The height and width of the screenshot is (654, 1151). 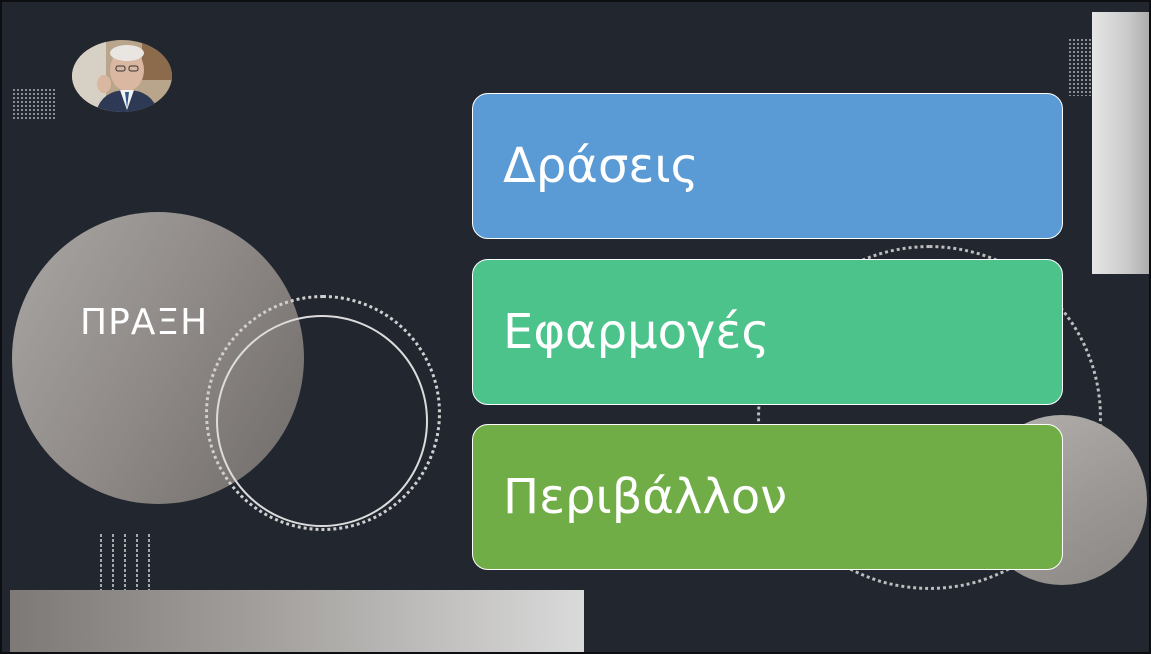 What do you see at coordinates (144, 322) in the screenshot?
I see `section-title: ΠΡΑΞΗ` at bounding box center [144, 322].